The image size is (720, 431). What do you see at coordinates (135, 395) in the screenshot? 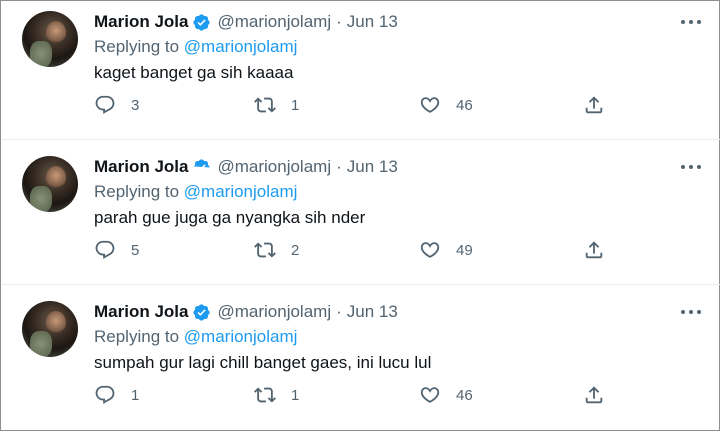
I see `reply-count: 1` at bounding box center [135, 395].